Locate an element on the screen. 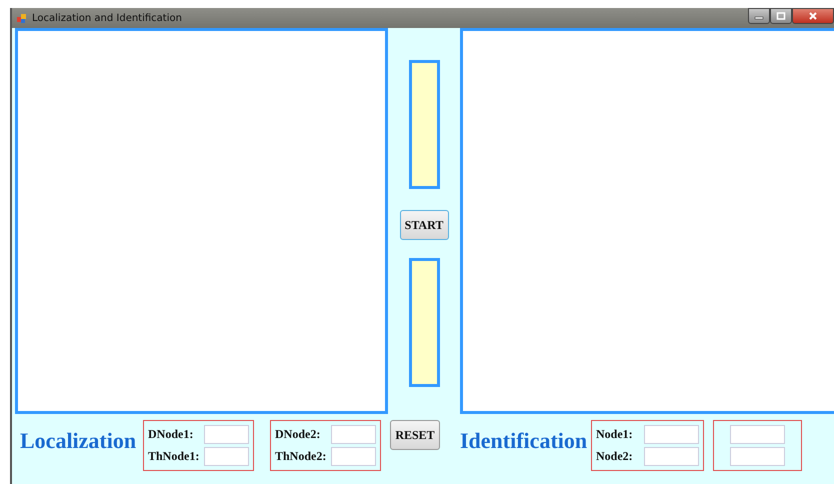  field-label: ThNode2: is located at coordinates (301, 456).